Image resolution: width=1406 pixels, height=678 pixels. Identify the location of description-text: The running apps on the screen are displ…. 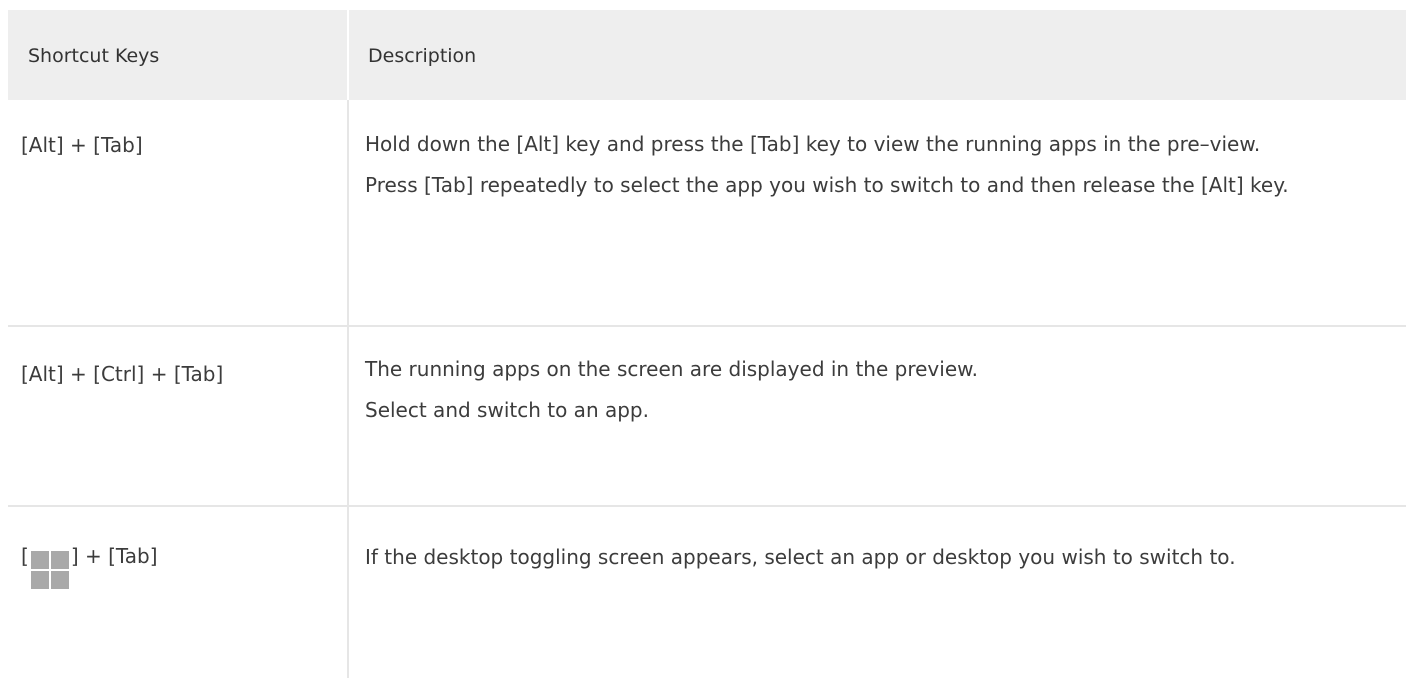
(672, 369).